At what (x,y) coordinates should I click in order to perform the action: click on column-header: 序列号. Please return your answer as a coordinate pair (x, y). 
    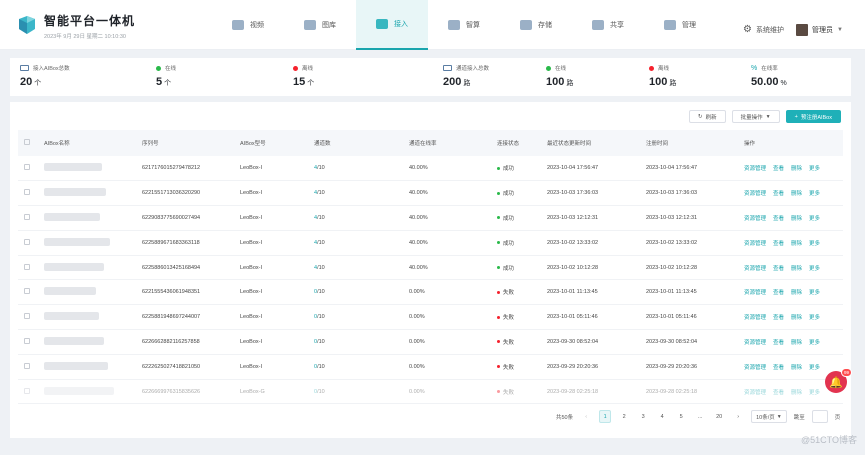
    Looking at the image, I should click on (185, 143).